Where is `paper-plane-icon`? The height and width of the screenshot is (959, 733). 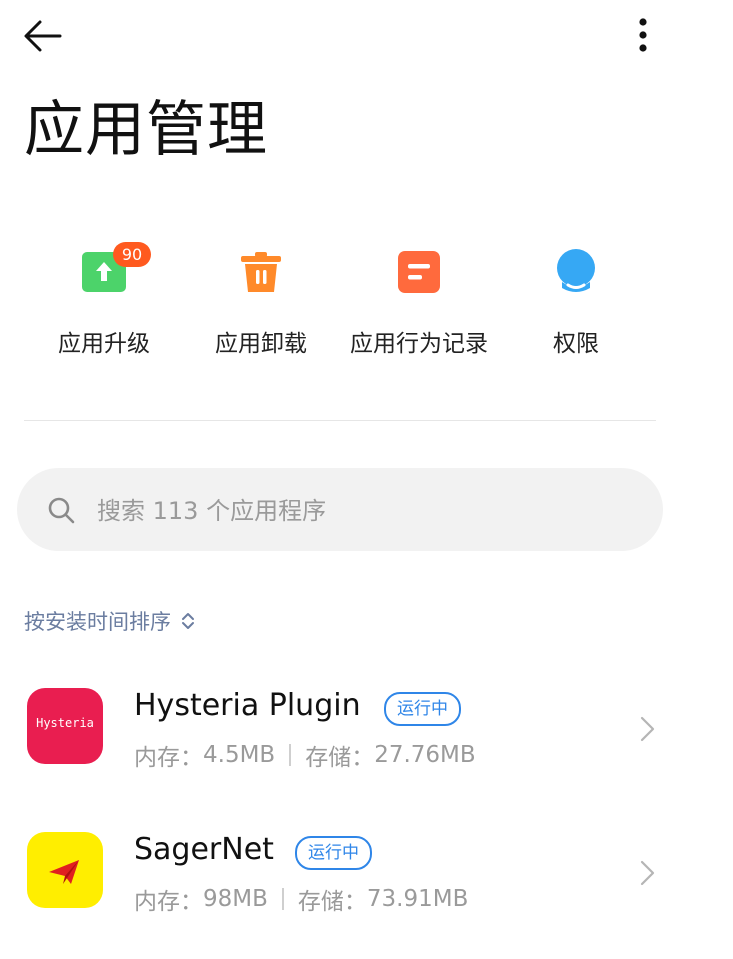
paper-plane-icon is located at coordinates (64, 872).